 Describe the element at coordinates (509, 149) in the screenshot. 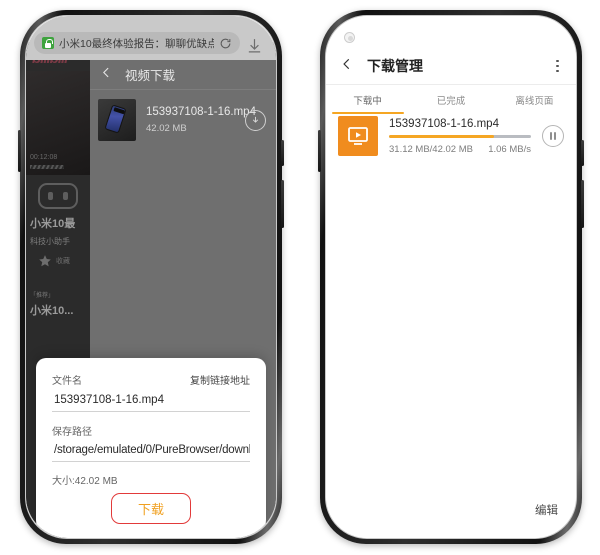

I see `download-speed-text: 1.06 MB/s` at that location.